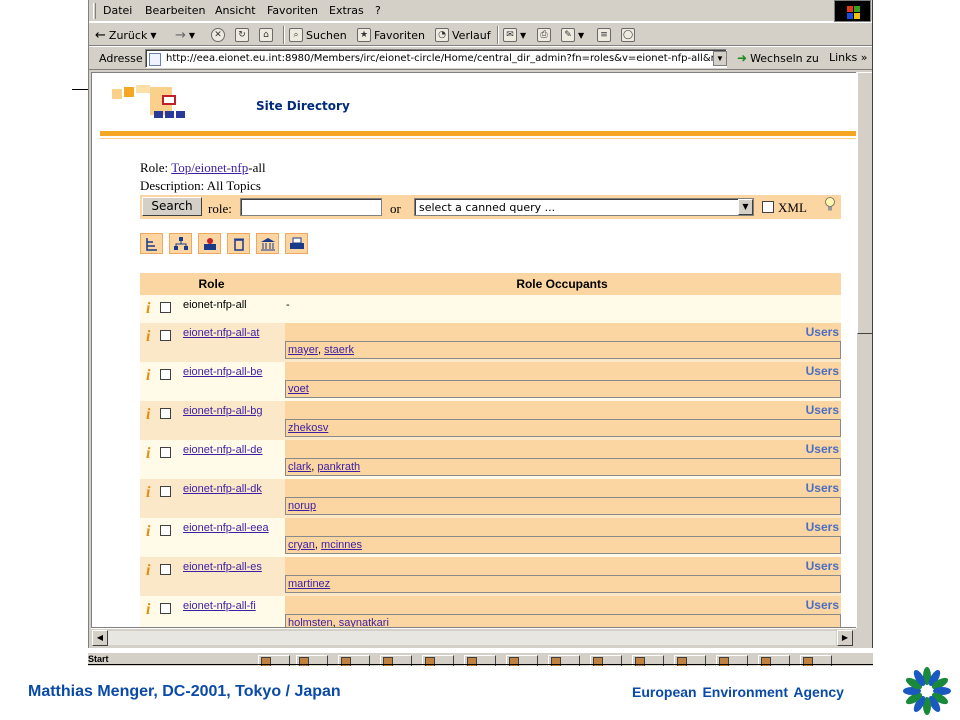  What do you see at coordinates (563, 428) in the screenshot?
I see `occupants-list: zhekosv` at bounding box center [563, 428].